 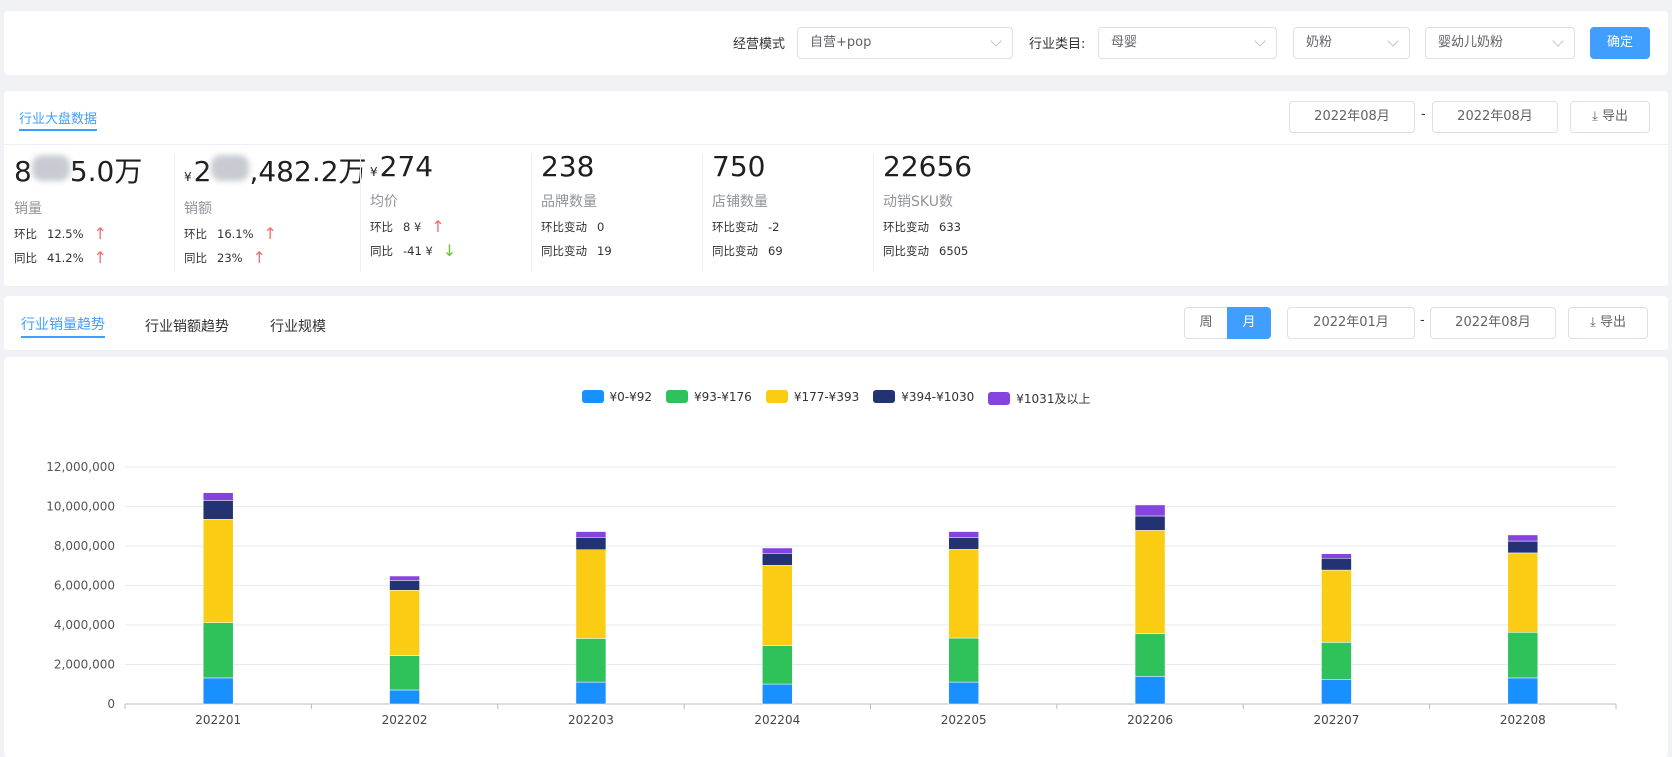 What do you see at coordinates (1612, 322) in the screenshot?
I see `export-label: 导出` at bounding box center [1612, 322].